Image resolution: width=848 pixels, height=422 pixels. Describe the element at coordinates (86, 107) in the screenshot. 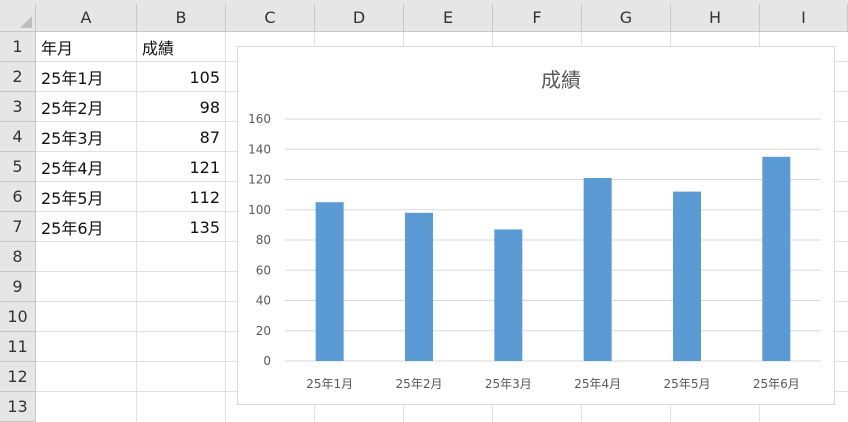

I see `cell-a3: 25年2月` at that location.